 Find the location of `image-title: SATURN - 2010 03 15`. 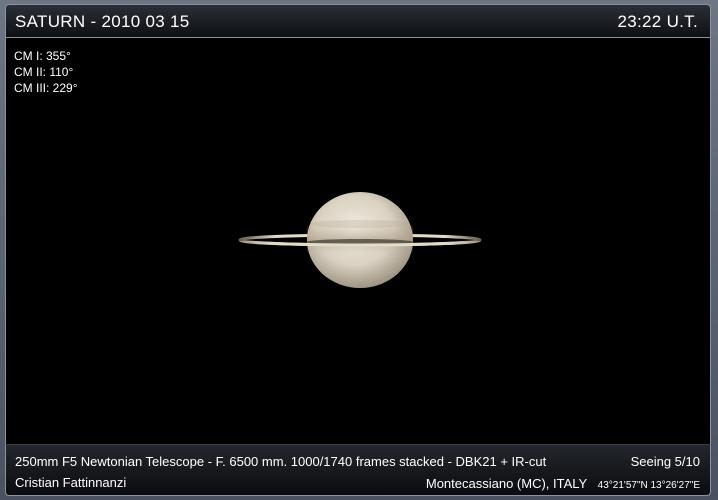

image-title: SATURN - 2010 03 15 is located at coordinates (102, 21).